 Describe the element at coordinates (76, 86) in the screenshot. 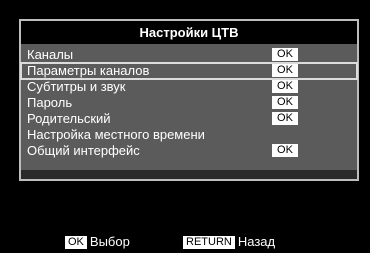

I see `menu-item-label: Субтитры и звук` at that location.